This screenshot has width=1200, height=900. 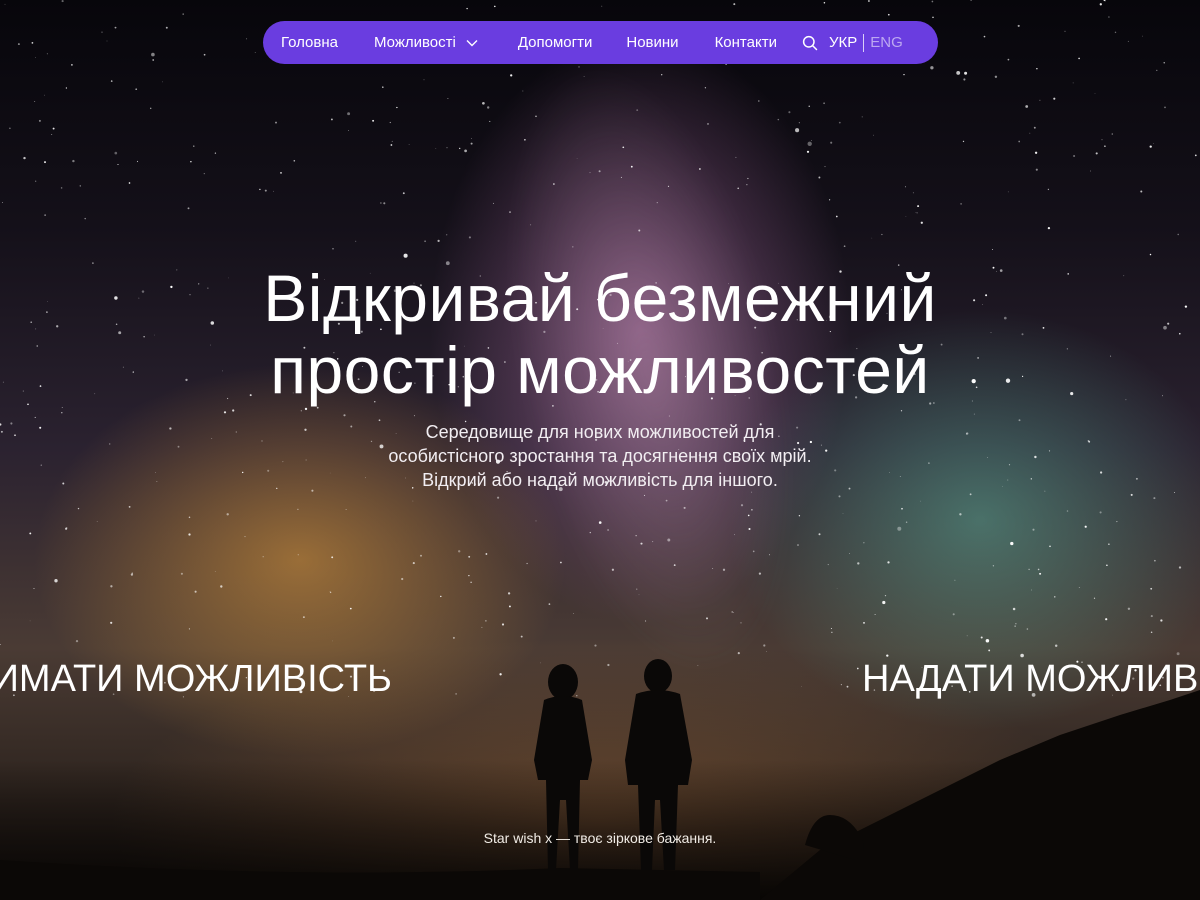 What do you see at coordinates (196, 679) in the screenshot?
I see `get-opportunity-link: ОТРИМАТИ МОЖЛИВІСТЬ` at bounding box center [196, 679].